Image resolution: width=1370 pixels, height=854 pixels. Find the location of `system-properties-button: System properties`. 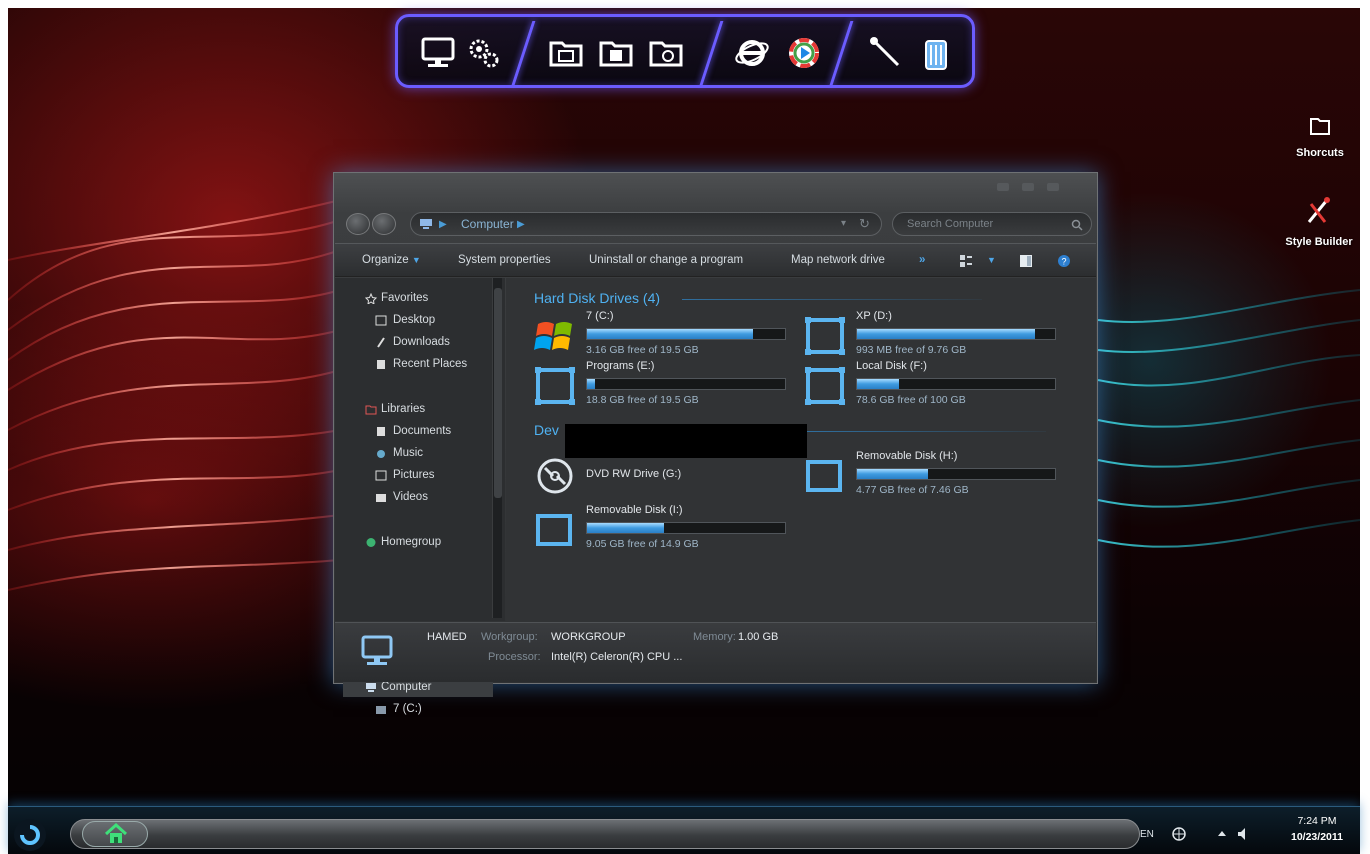

system-properties-button: System properties is located at coordinates (504, 260).